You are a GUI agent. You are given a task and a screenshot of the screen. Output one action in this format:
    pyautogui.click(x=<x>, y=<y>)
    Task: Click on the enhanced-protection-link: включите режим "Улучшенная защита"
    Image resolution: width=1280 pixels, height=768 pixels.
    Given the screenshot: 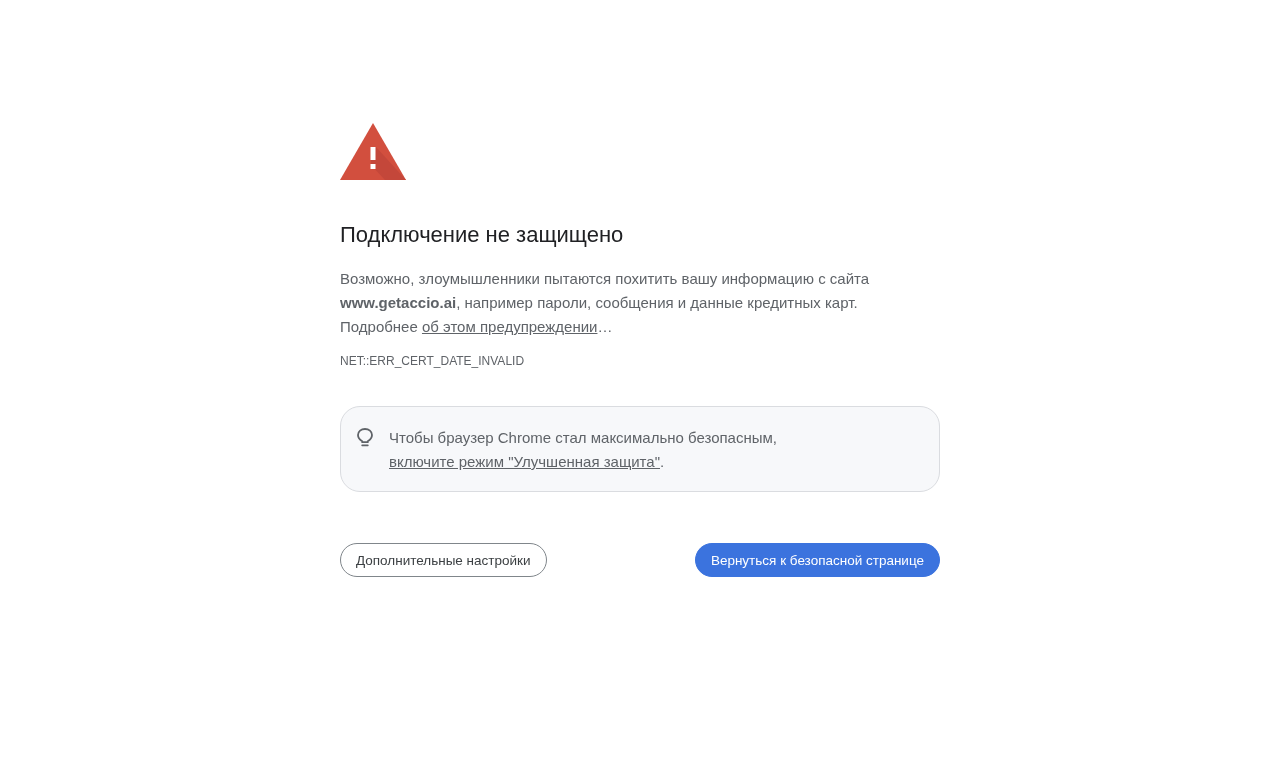 What is the action you would take?
    pyautogui.click(x=524, y=461)
    